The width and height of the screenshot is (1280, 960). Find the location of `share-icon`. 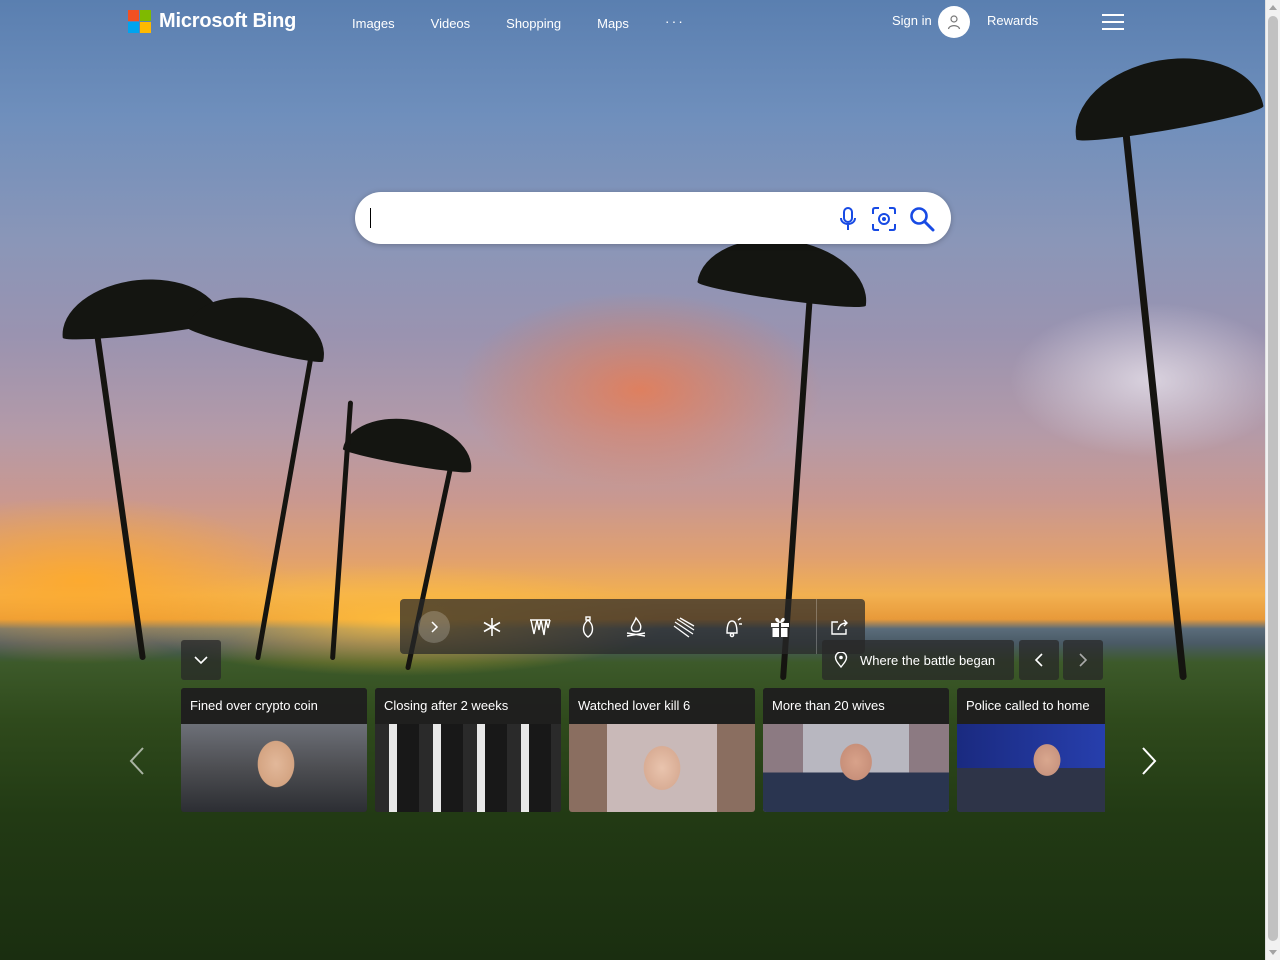

share-icon is located at coordinates (840, 627).